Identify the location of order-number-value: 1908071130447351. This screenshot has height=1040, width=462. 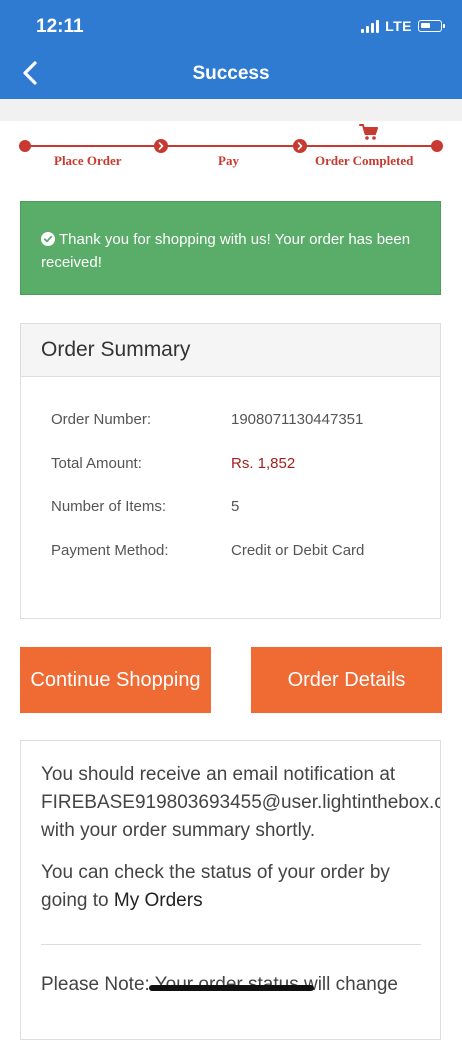
(297, 419).